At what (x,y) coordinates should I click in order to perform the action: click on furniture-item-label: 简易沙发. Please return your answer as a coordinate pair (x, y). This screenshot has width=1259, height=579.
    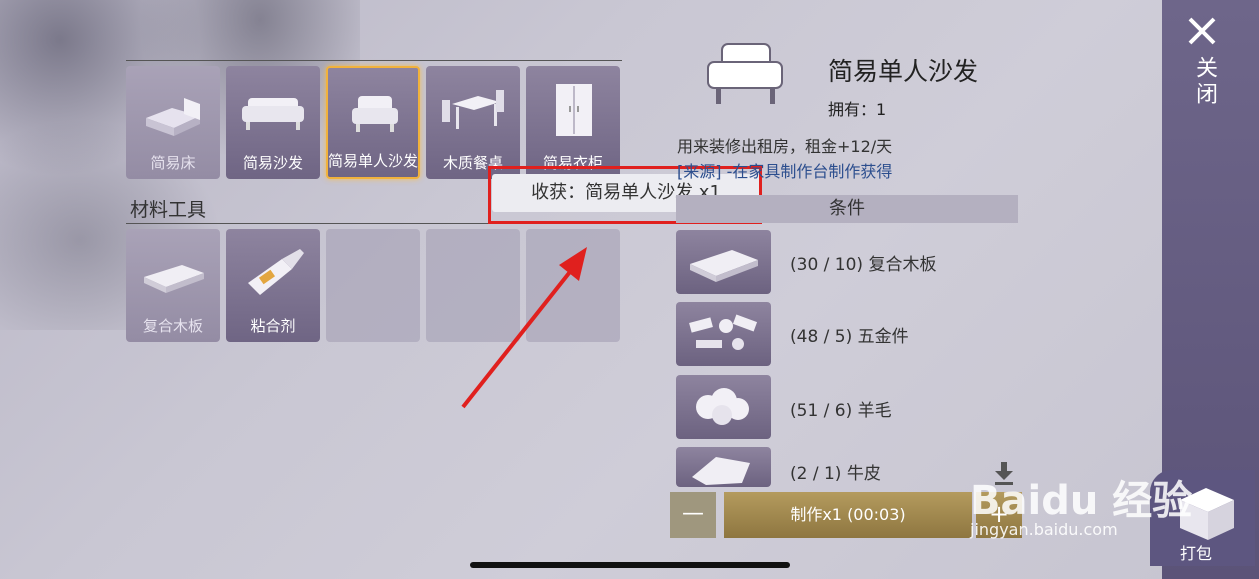
    Looking at the image, I should click on (272, 163).